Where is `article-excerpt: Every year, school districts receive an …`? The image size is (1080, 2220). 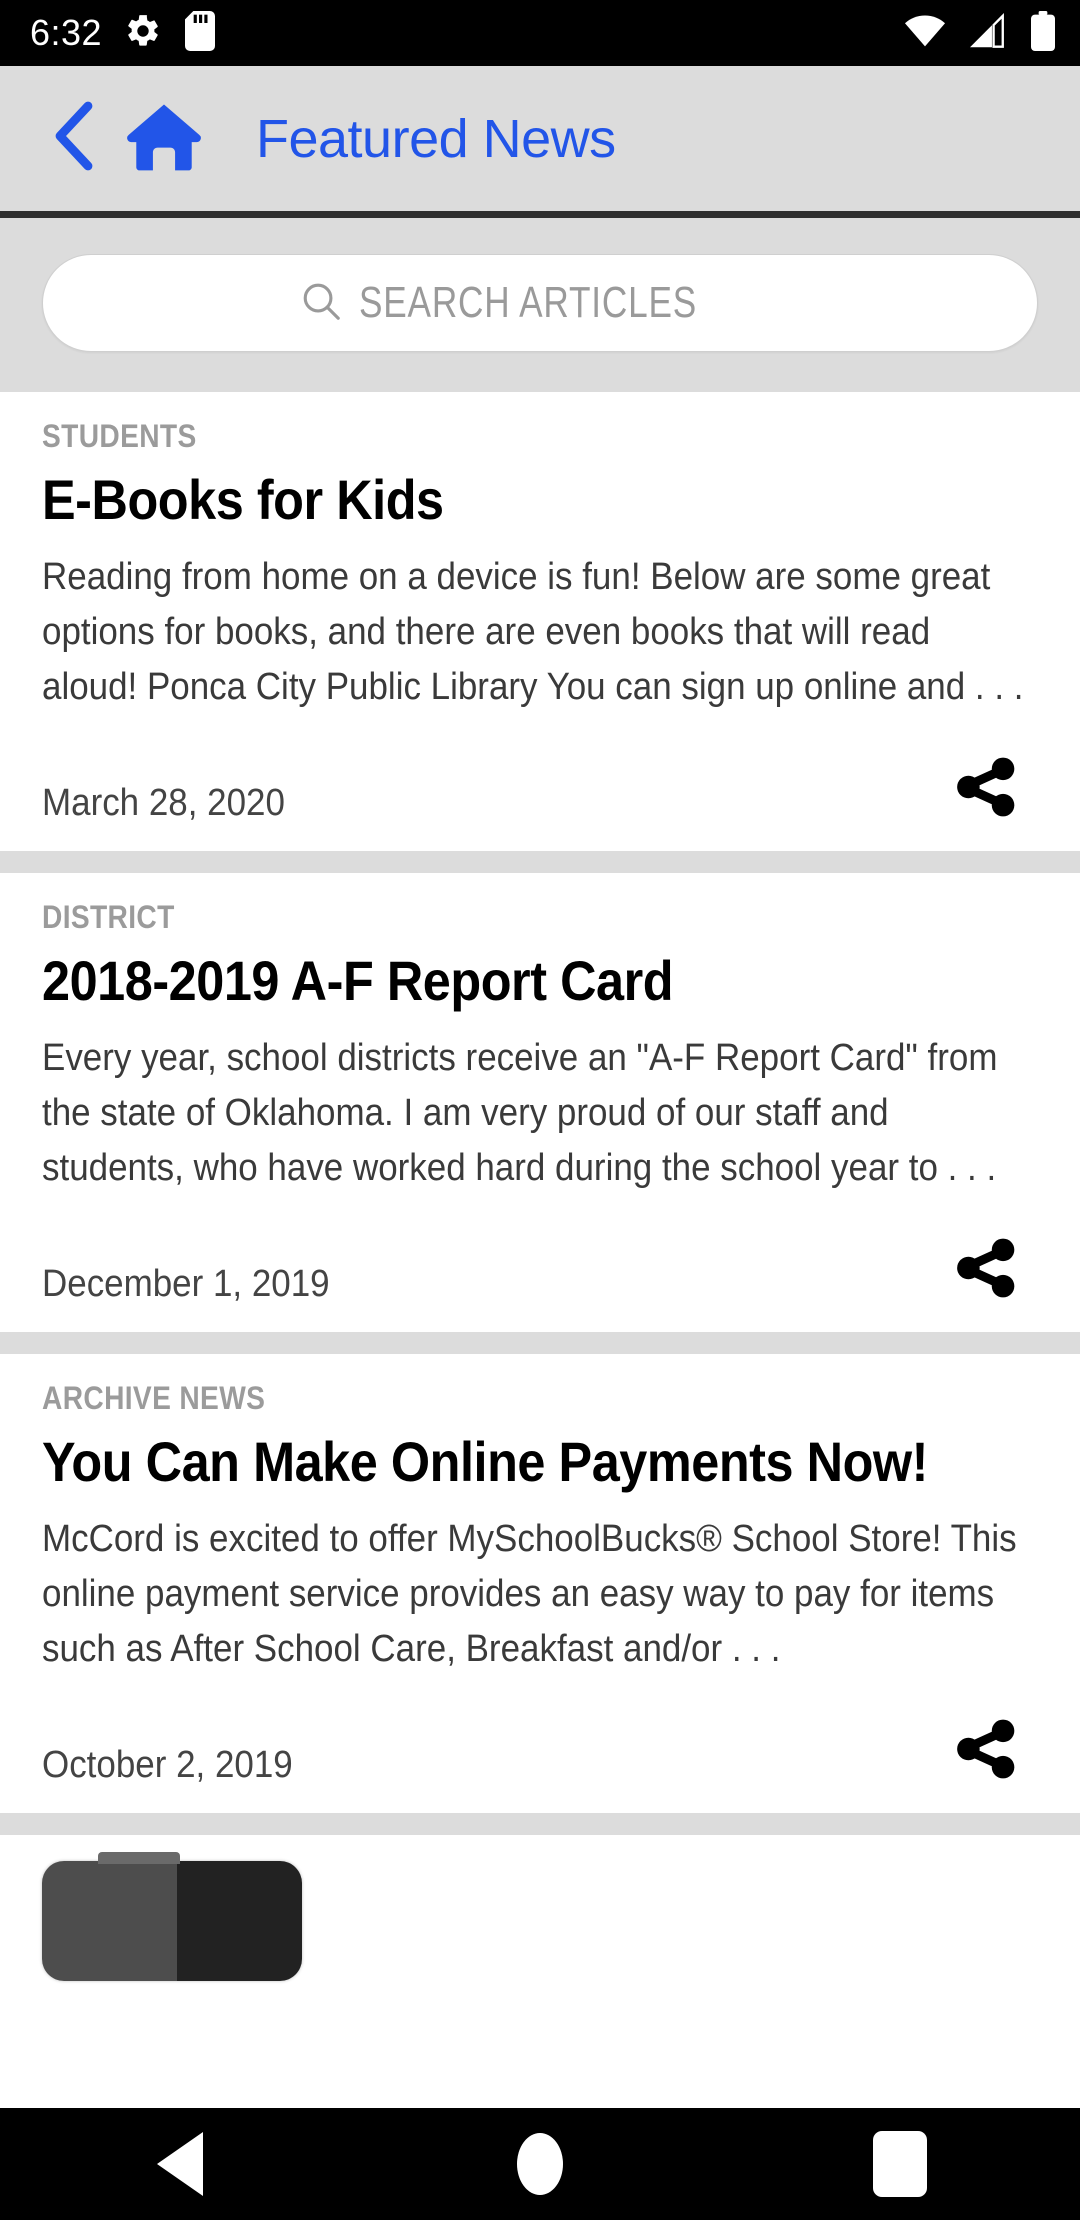
article-excerpt: Every year, school districts receive an … is located at coordinates (520, 1112).